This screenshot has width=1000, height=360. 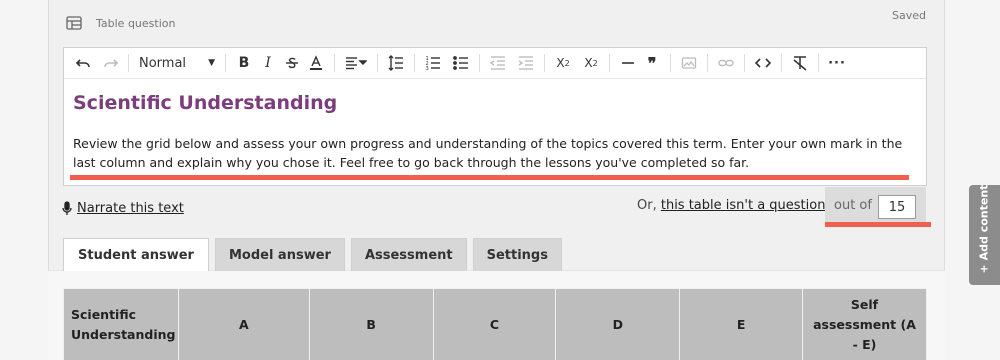 What do you see at coordinates (130, 208) in the screenshot?
I see `narrate-label: Narrate this text` at bounding box center [130, 208].